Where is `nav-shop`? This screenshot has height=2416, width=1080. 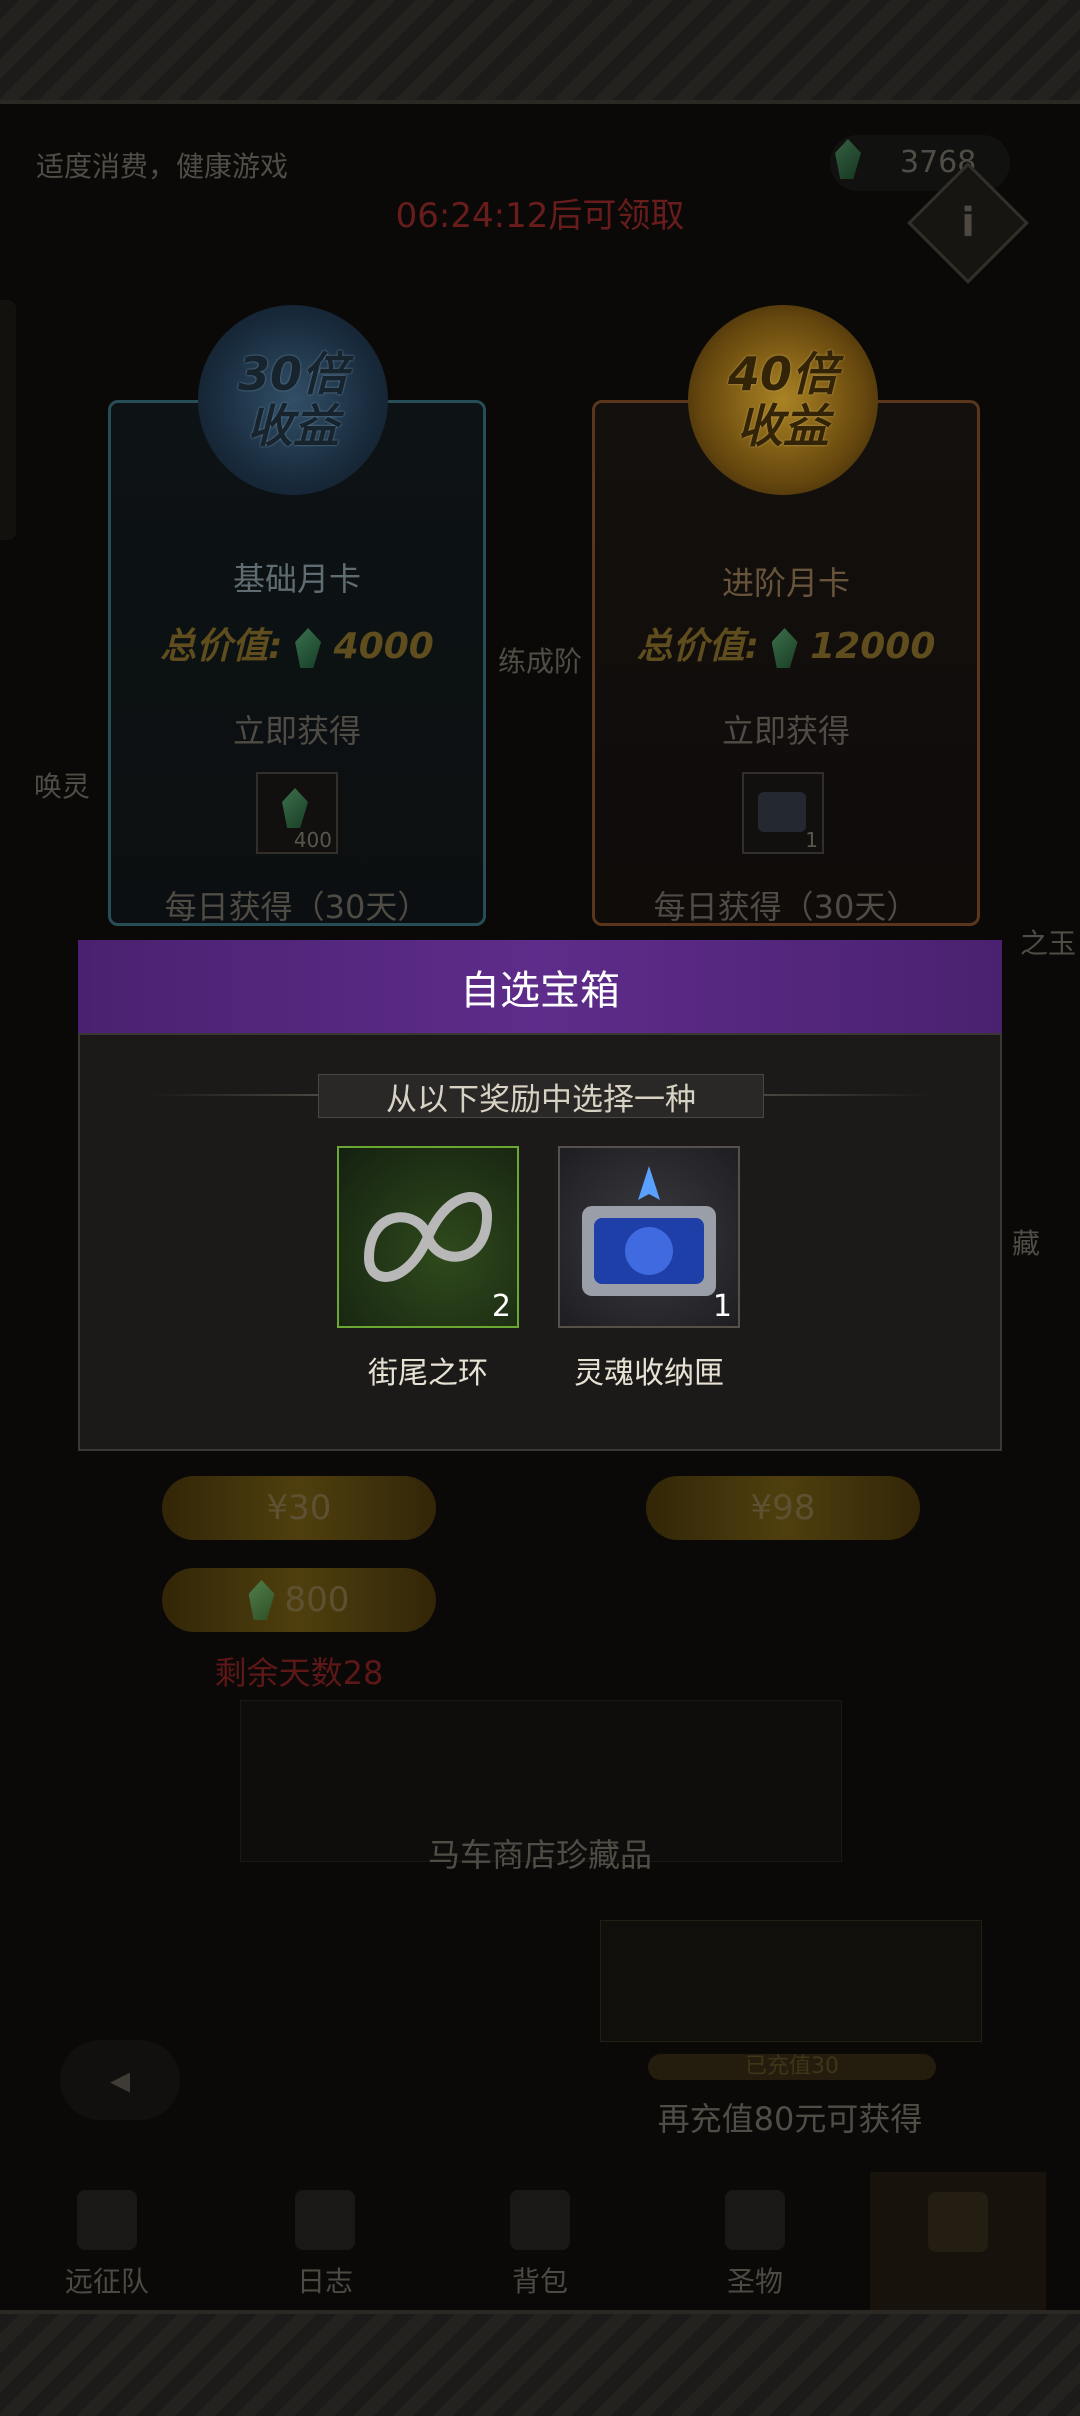
nav-shop is located at coordinates (958, 2242).